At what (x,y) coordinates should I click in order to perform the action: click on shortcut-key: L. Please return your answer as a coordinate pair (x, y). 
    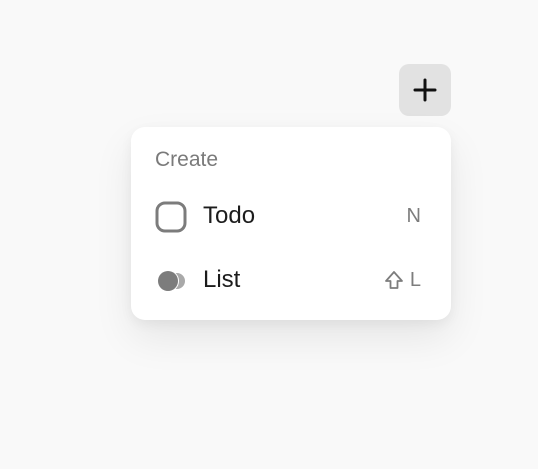
    Looking at the image, I should click on (415, 280).